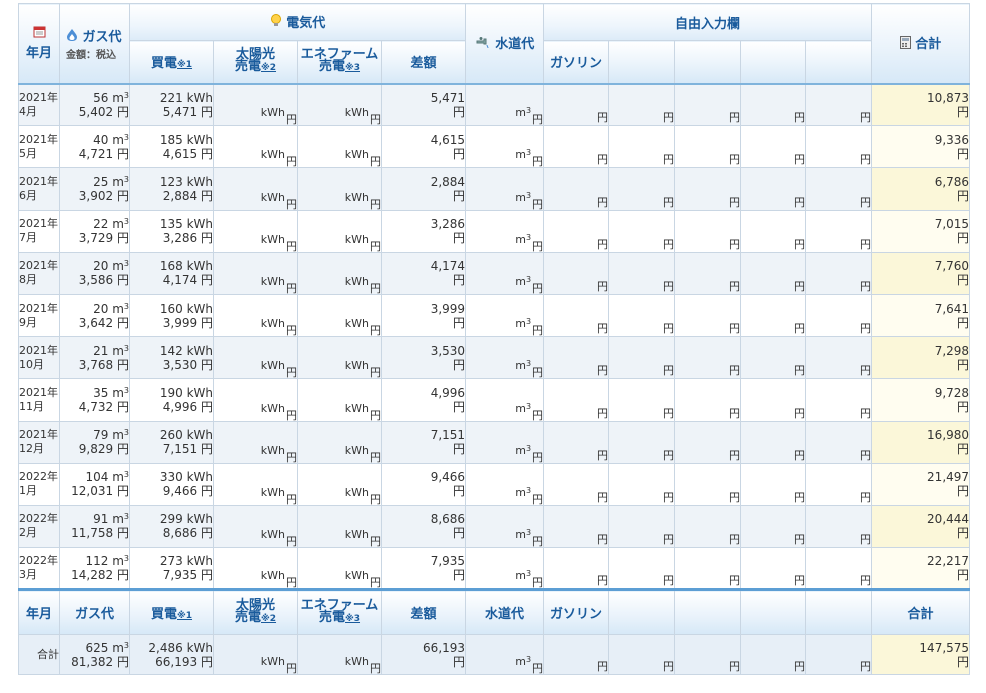 This screenshot has height=693, width=986. What do you see at coordinates (171, 147) in the screenshot?
I see `row-buy: 185 kWh 4,615 円` at bounding box center [171, 147].